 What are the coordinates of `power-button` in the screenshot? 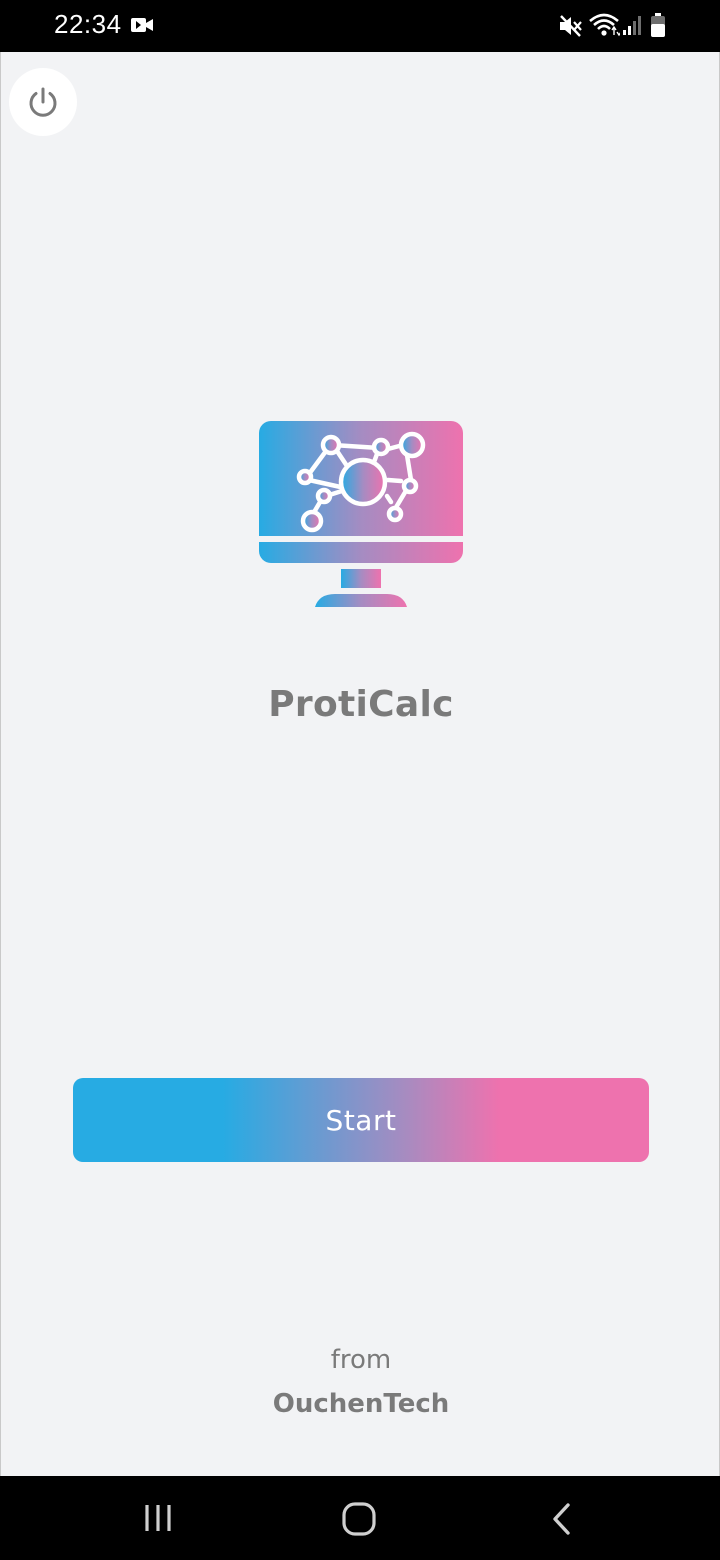 It's located at (43, 102).